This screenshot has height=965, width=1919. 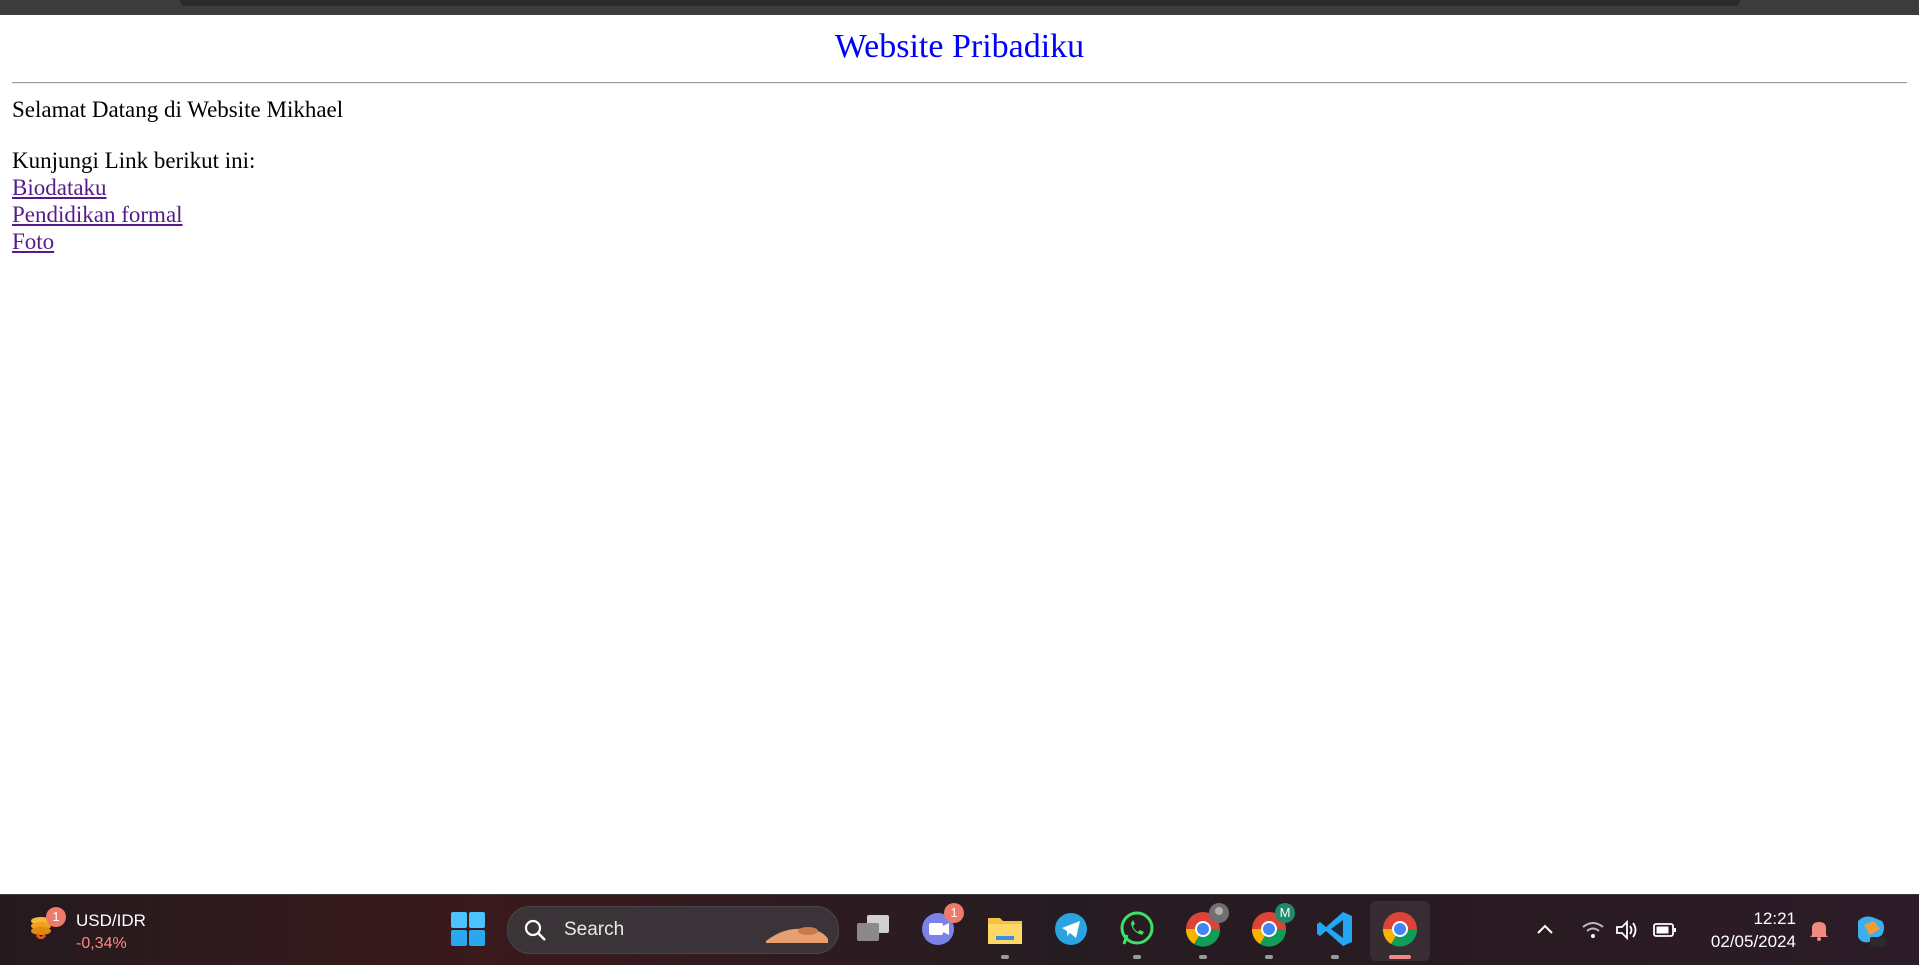 What do you see at coordinates (134, 160) in the screenshot?
I see `links-intro: Kunjungi Link berikut ini:` at bounding box center [134, 160].